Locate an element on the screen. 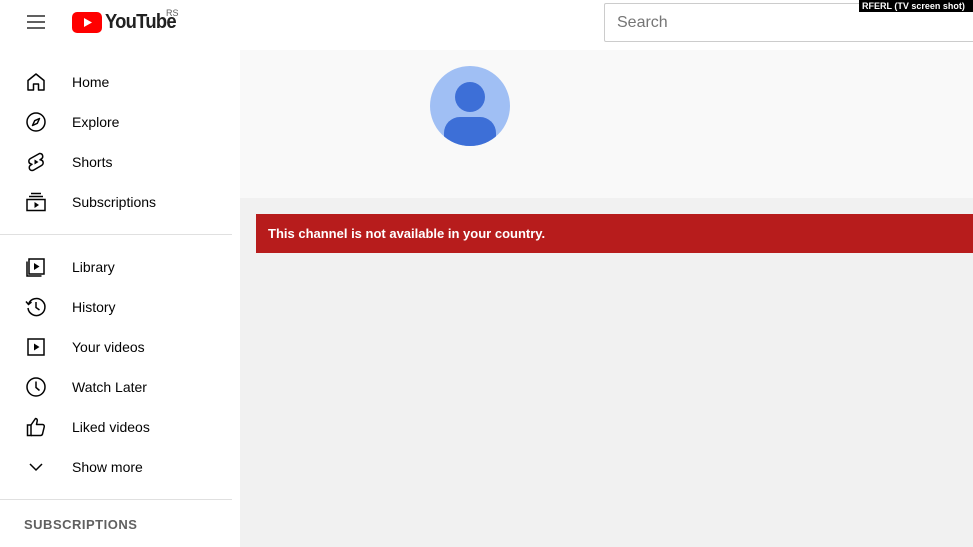 The width and height of the screenshot is (973, 547). sidebar-item-shorts: Shorts is located at coordinates (120, 162).